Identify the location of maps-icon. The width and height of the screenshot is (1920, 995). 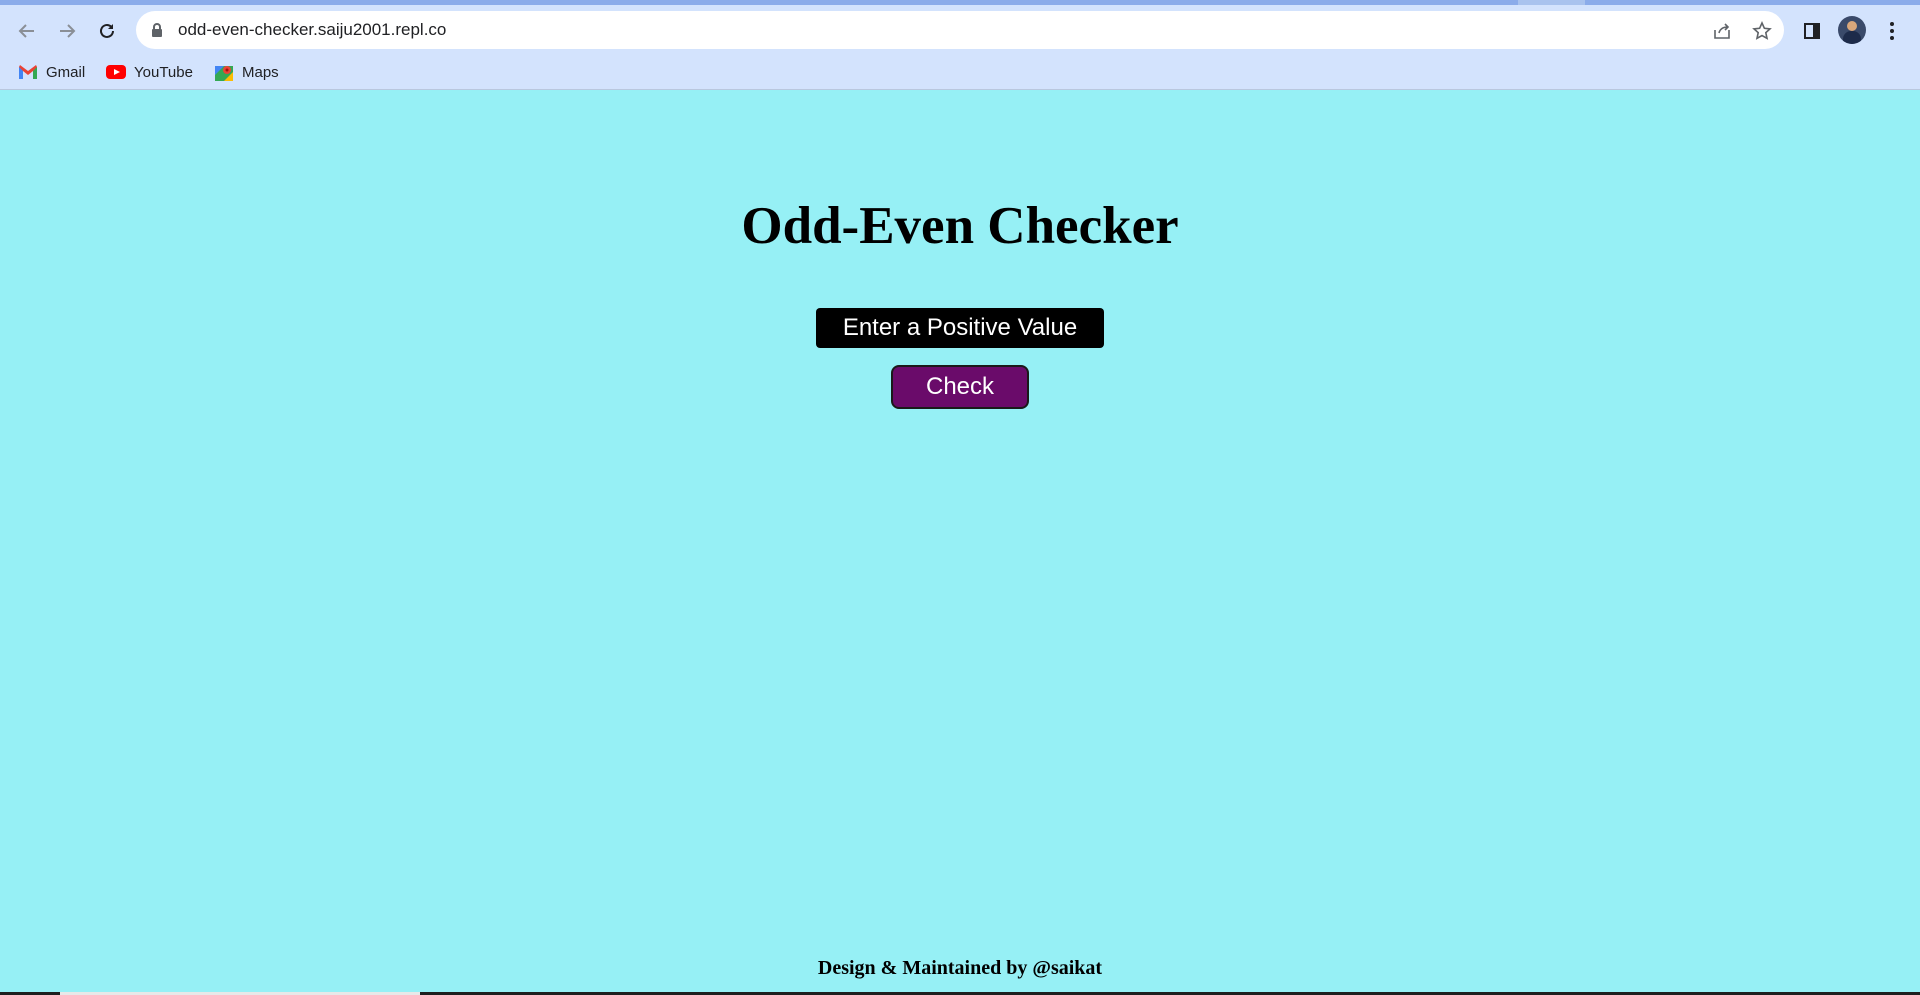
(224, 72).